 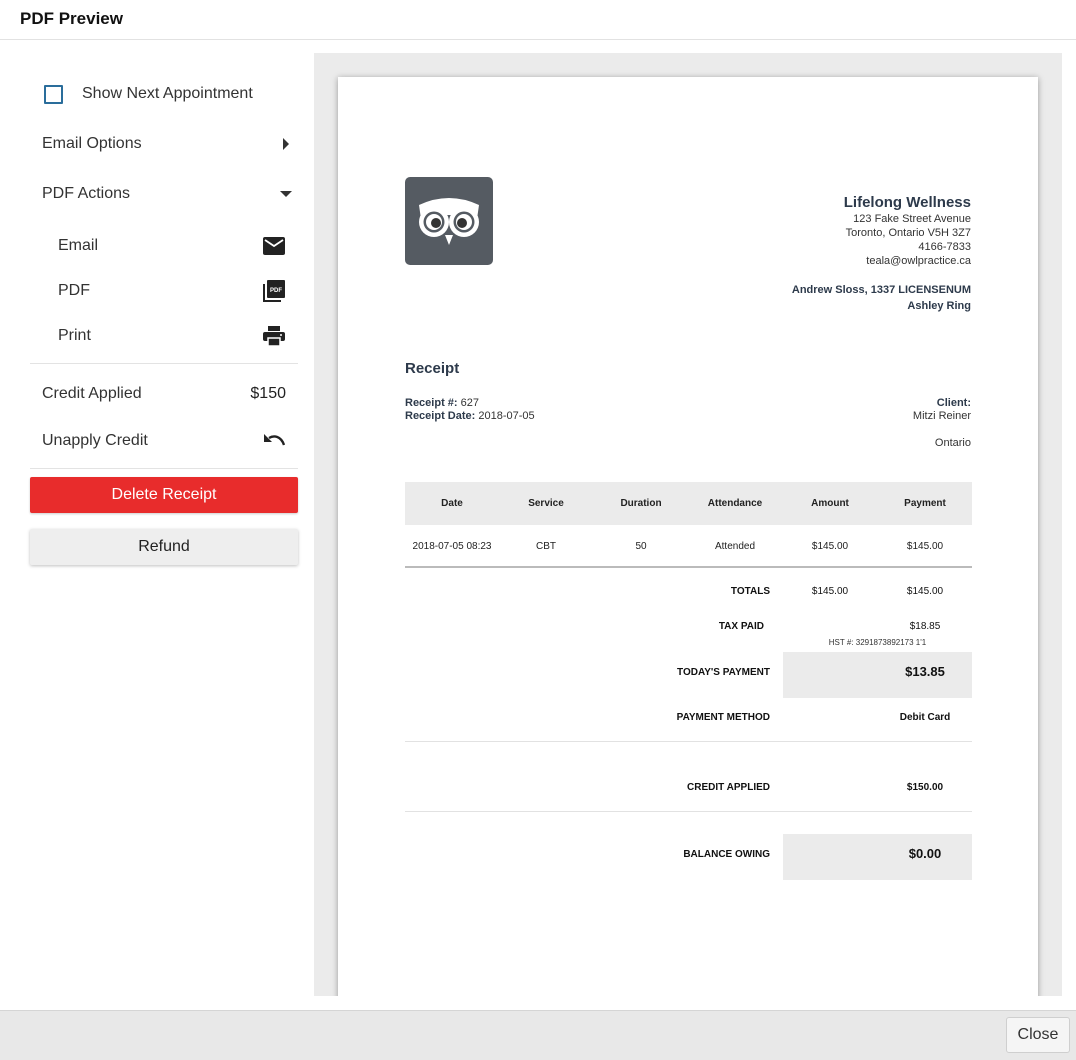 What do you see at coordinates (274, 441) in the screenshot?
I see `undo-icon` at bounding box center [274, 441].